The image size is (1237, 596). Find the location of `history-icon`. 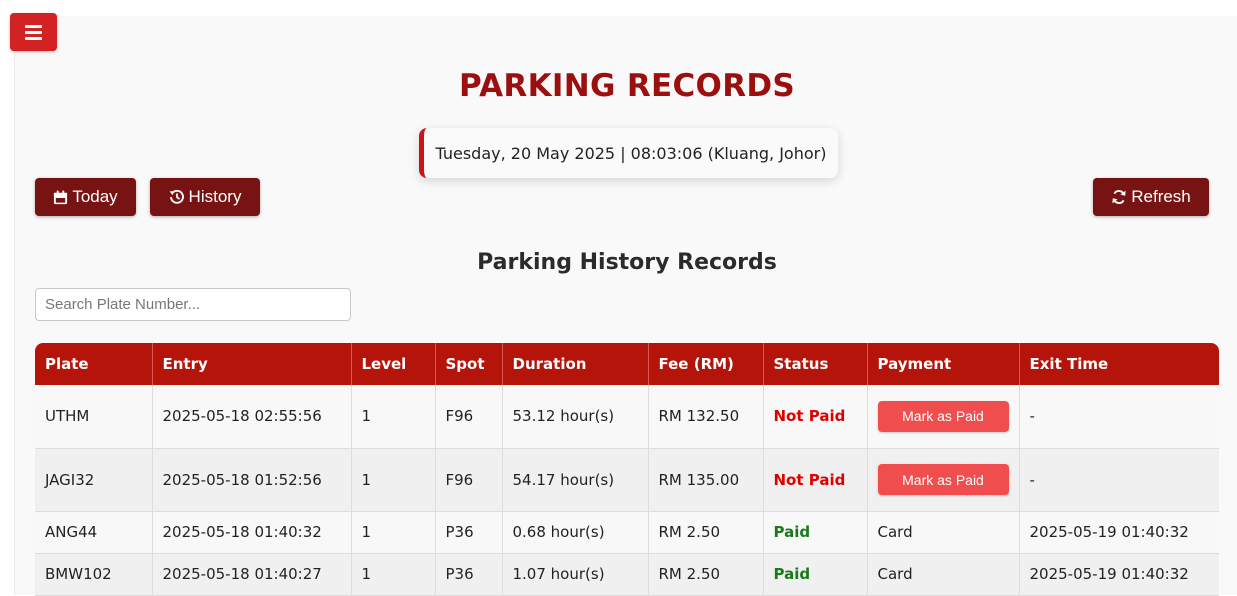

history-icon is located at coordinates (177, 197).